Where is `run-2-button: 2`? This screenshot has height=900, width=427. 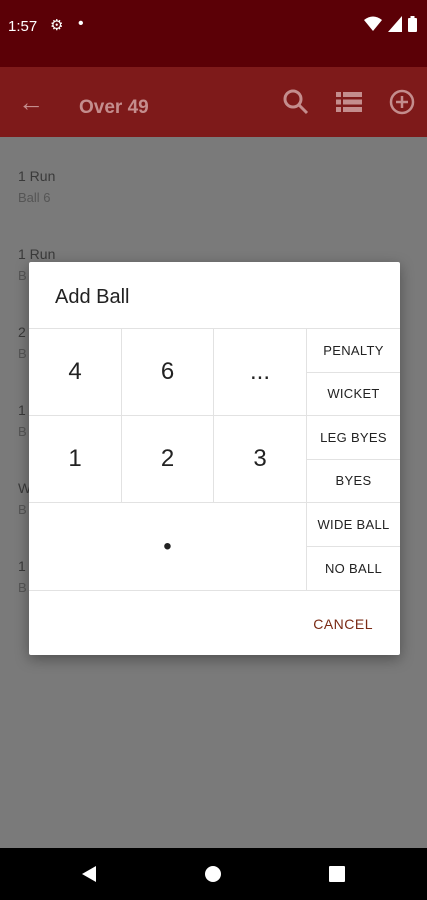
run-2-button: 2 is located at coordinates (168, 459).